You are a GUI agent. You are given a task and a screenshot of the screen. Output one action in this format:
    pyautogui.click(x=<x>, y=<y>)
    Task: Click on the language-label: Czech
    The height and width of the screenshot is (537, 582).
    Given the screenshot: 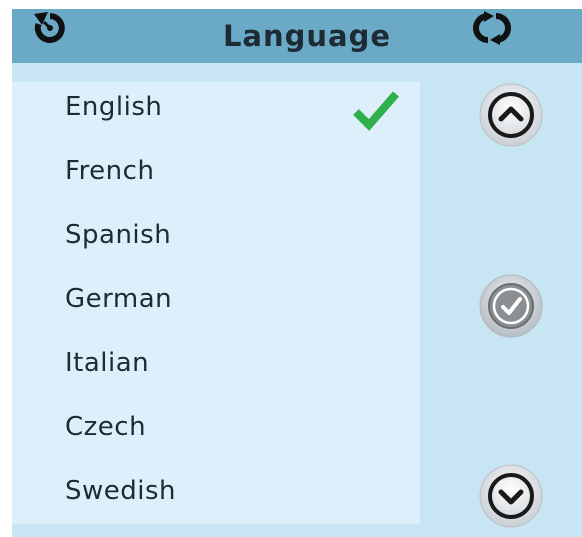 What is the action you would take?
    pyautogui.click(x=106, y=427)
    